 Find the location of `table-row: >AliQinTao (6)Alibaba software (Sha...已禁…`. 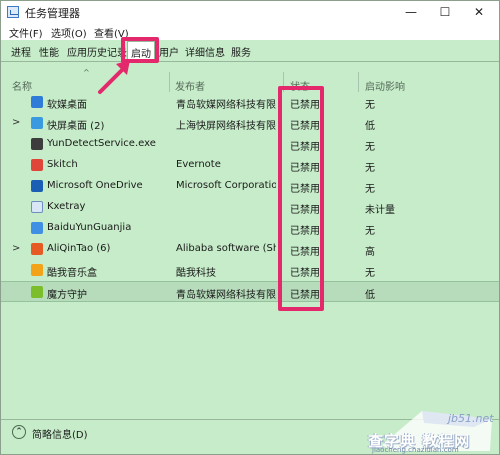

table-row: >AliQinTao (6)Alibaba software (Sha...已禁… is located at coordinates (250, 249).